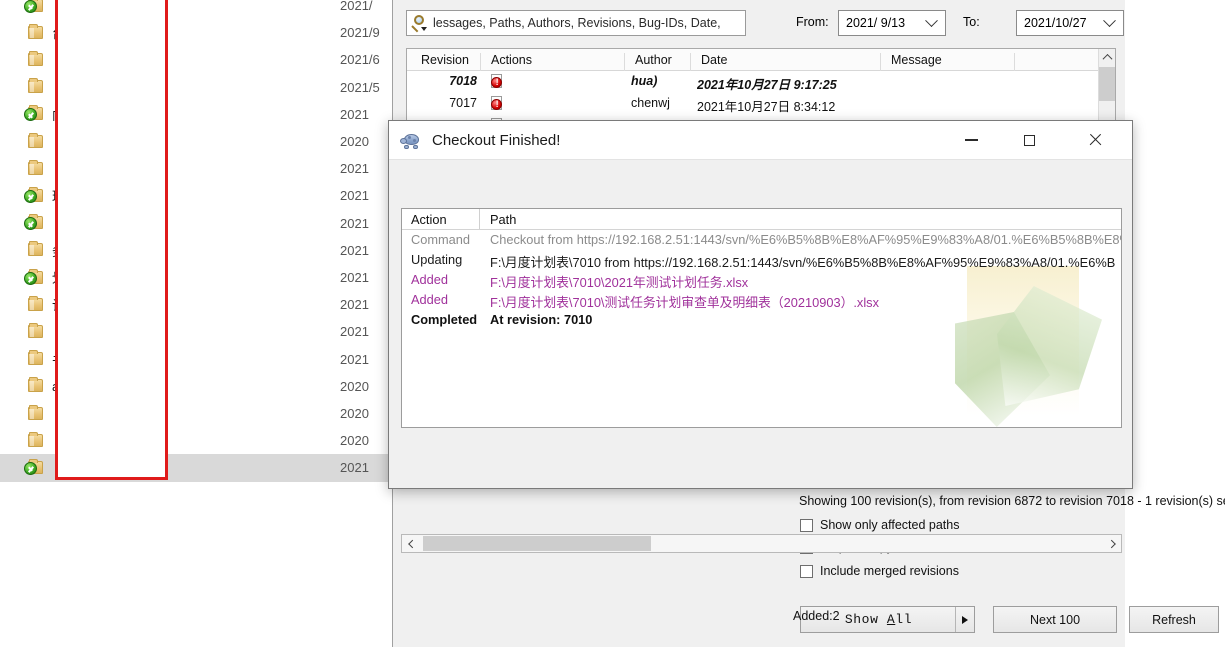 This screenshot has width=1225, height=647. Describe the element at coordinates (463, 81) in the screenshot. I see `log-revision-cell: 7018` at that location.